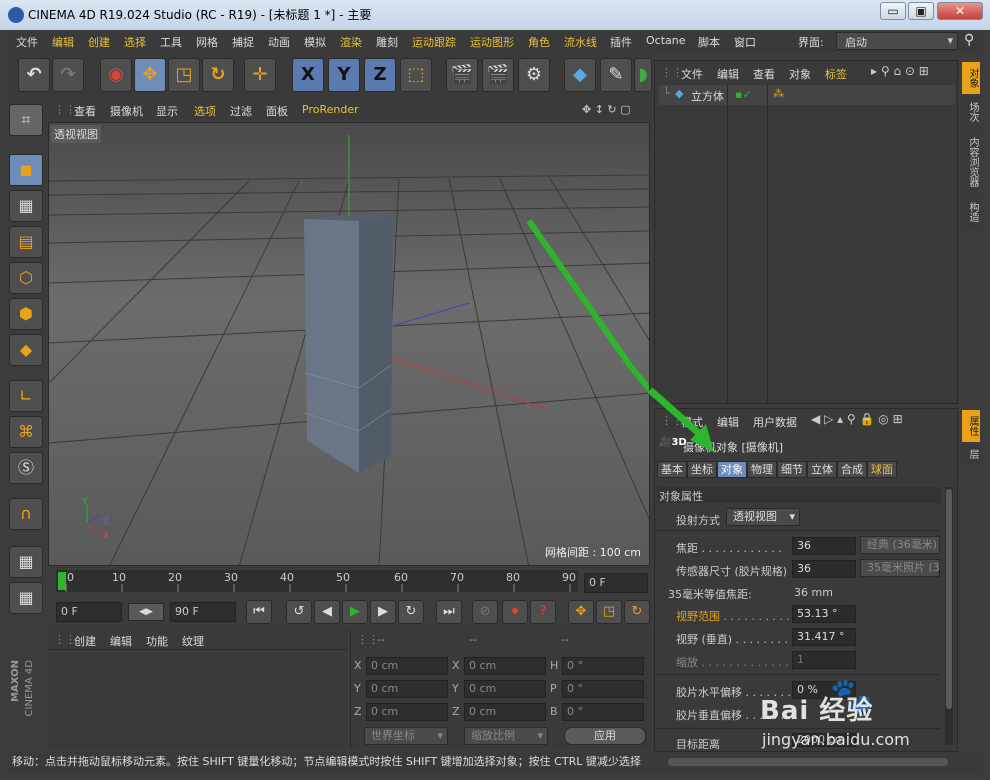 The width and height of the screenshot is (990, 780). What do you see at coordinates (308, 75) in the screenshot?
I see `x-axis-lock-button: X` at bounding box center [308, 75].